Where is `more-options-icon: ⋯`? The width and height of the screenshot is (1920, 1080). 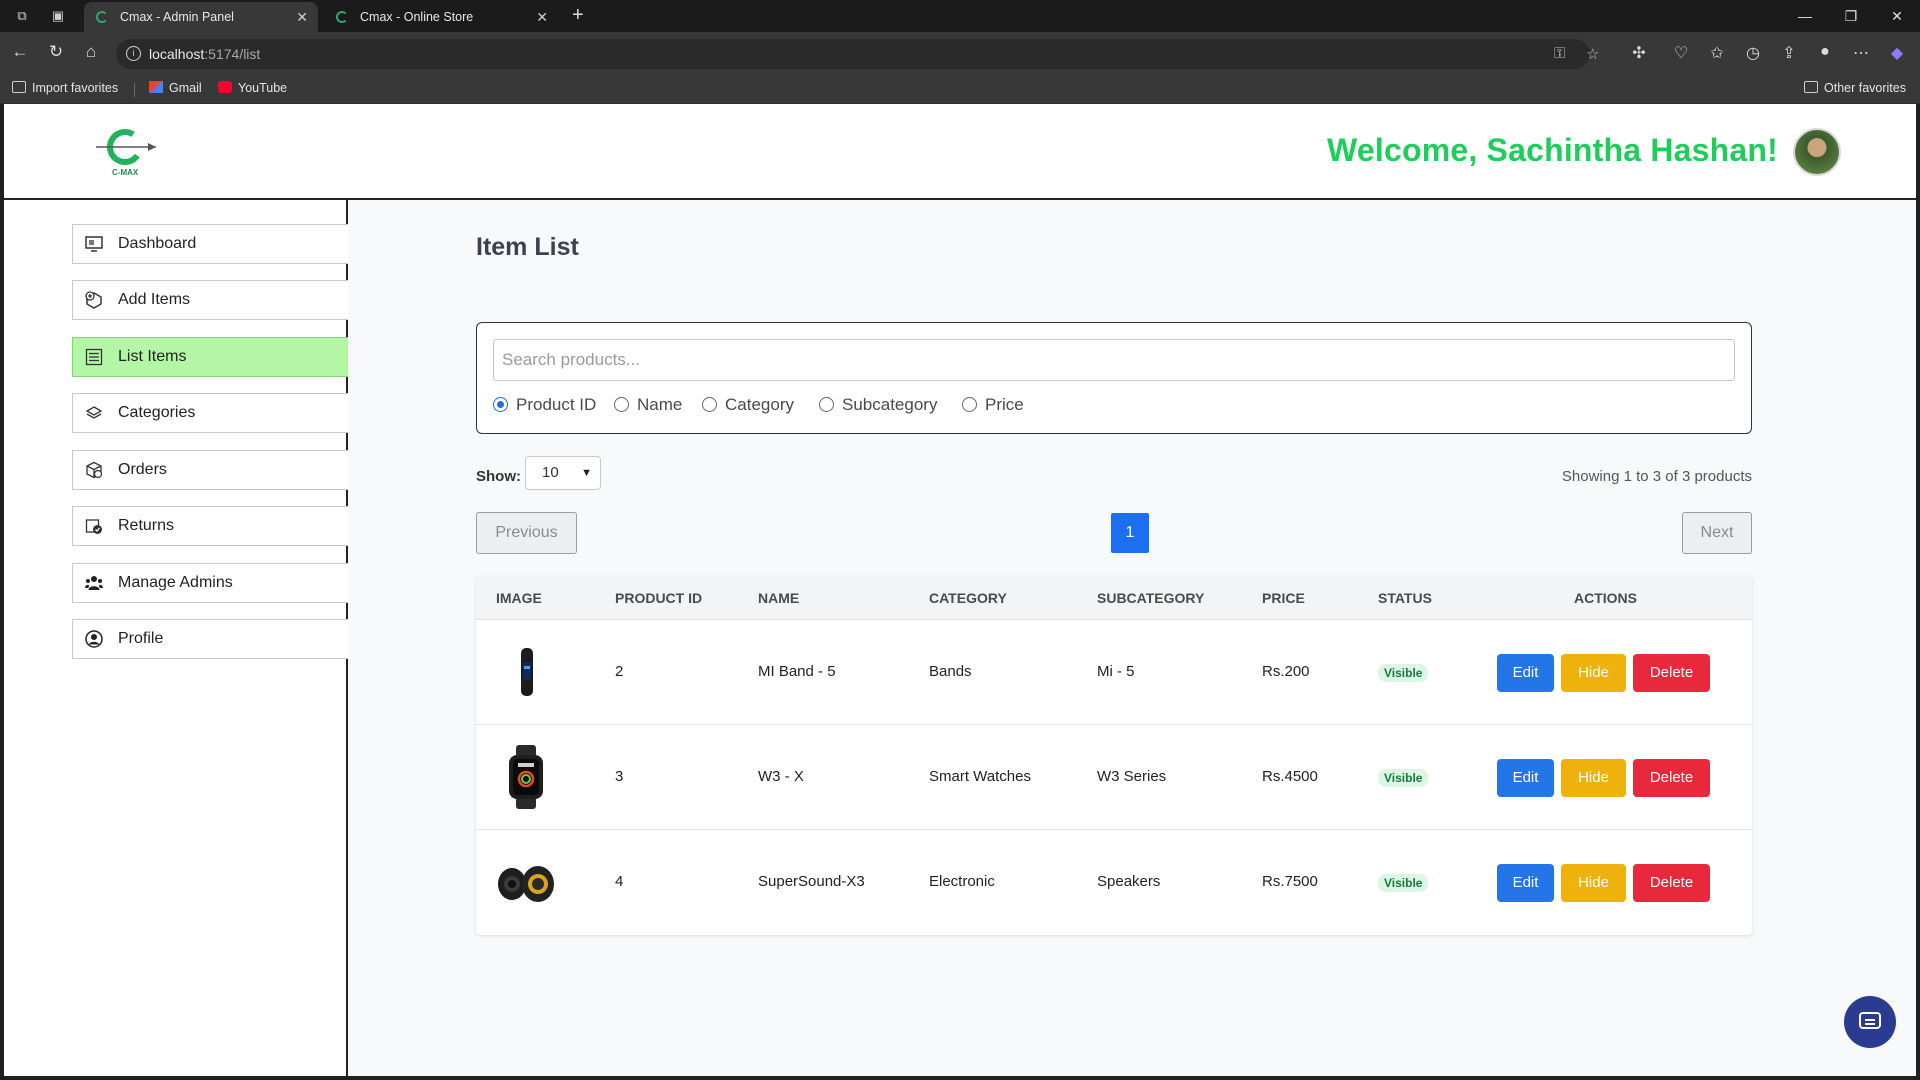 more-options-icon: ⋯ is located at coordinates (1861, 53).